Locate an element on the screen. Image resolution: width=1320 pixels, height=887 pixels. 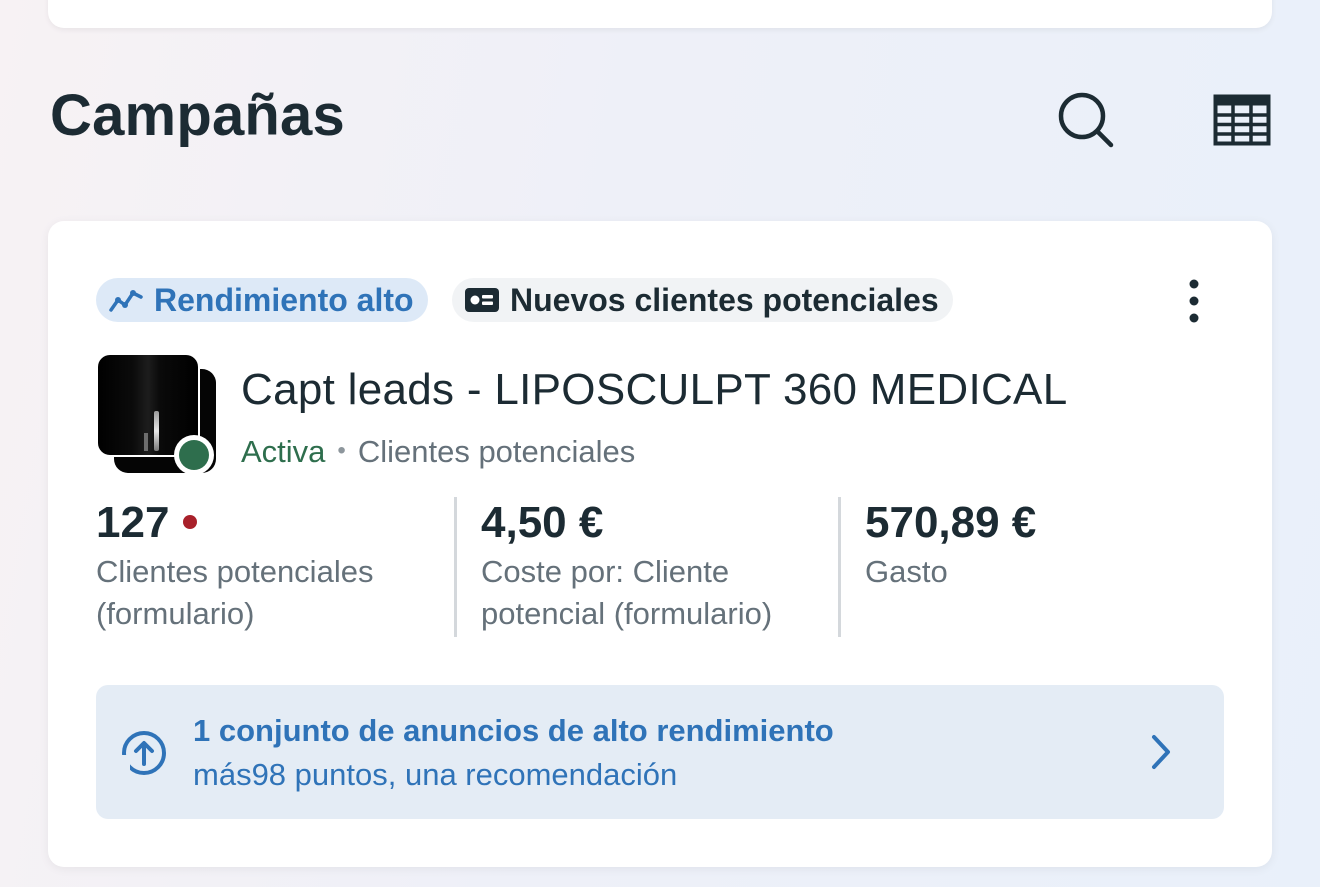
campaign-name: Capt leads - LIPOSCULPT 360 MEDICAL is located at coordinates (654, 390).